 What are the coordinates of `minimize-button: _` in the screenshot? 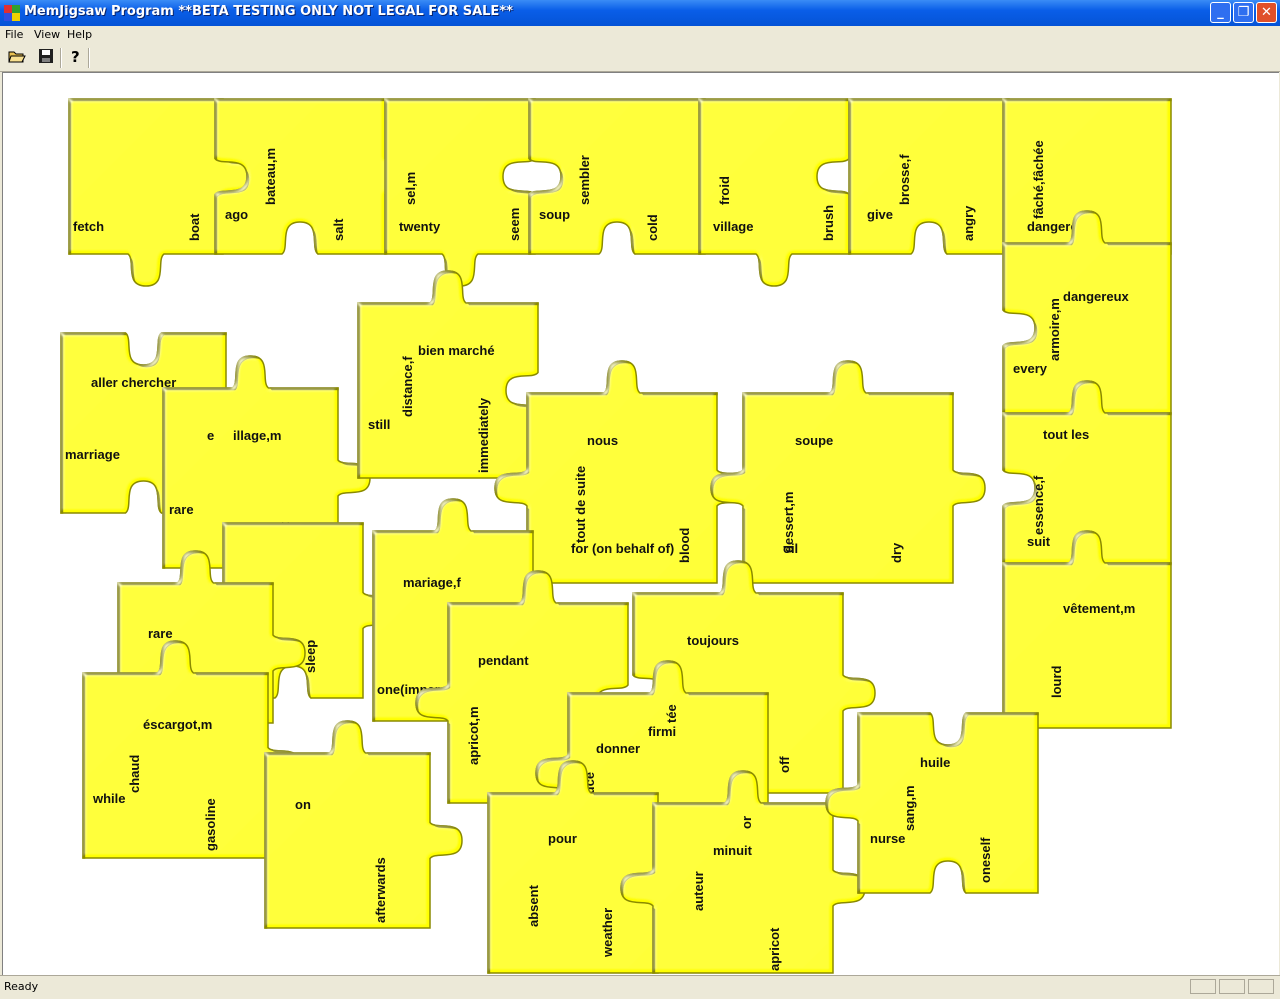 It's located at (1220, 12).